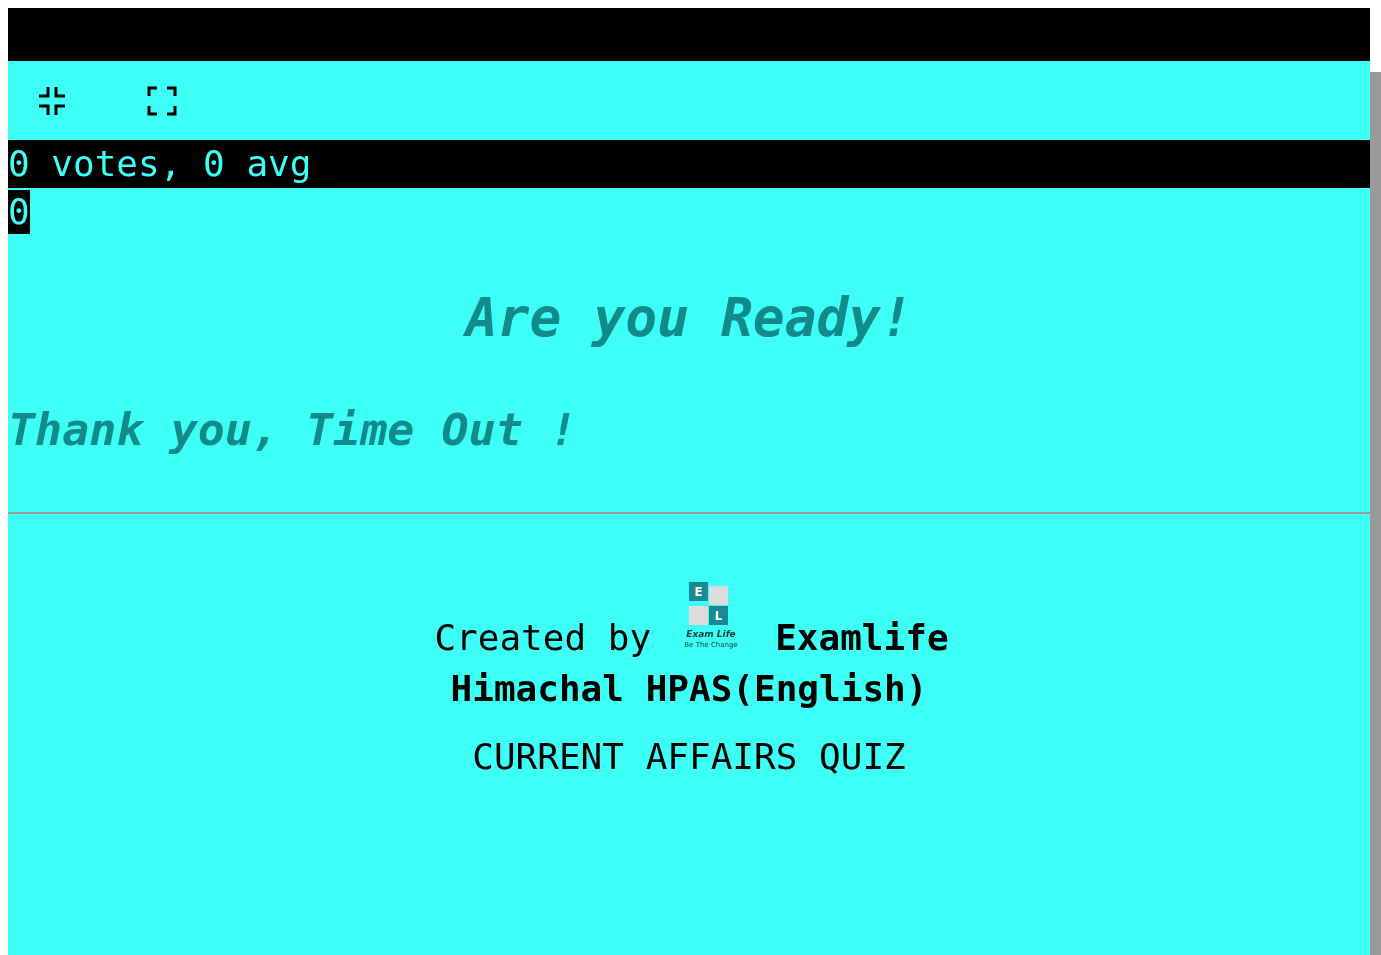  Describe the element at coordinates (293, 430) in the screenshot. I see `timeout-message: Thank you, Time Out !` at that location.